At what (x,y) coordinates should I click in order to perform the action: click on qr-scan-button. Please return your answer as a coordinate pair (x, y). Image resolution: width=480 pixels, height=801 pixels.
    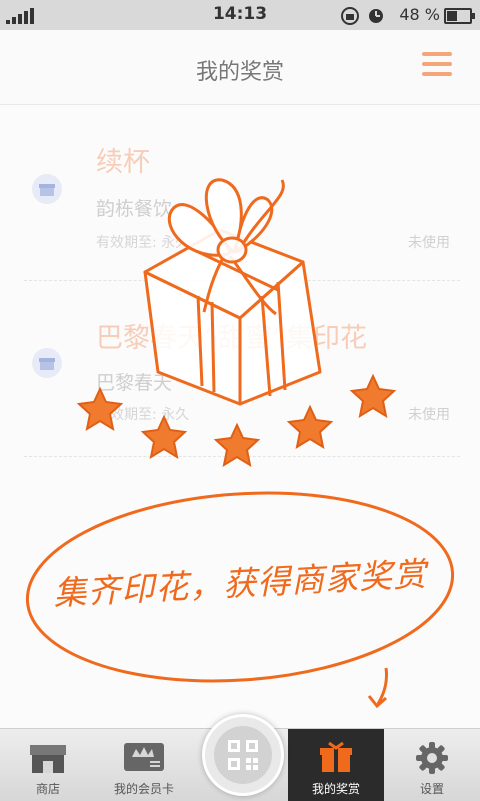
    Looking at the image, I should click on (243, 755).